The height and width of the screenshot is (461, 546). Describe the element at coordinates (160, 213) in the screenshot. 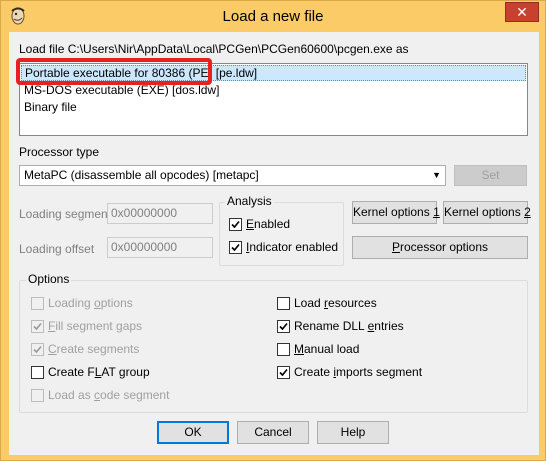

I see `loading-segment-field: 0x00000000` at that location.